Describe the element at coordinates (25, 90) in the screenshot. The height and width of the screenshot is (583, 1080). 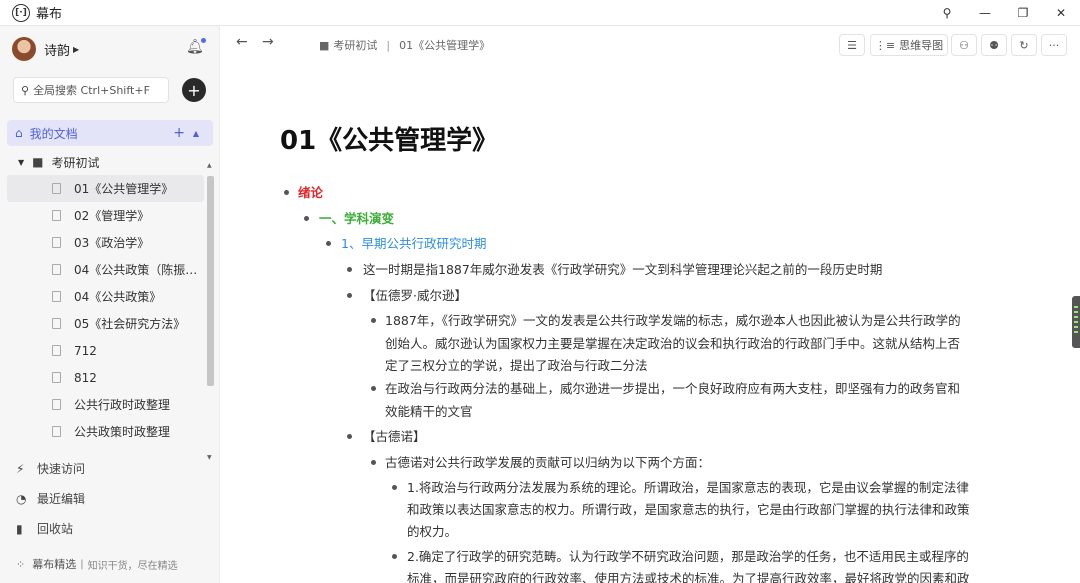
I see `search-icon: ⚲` at that location.